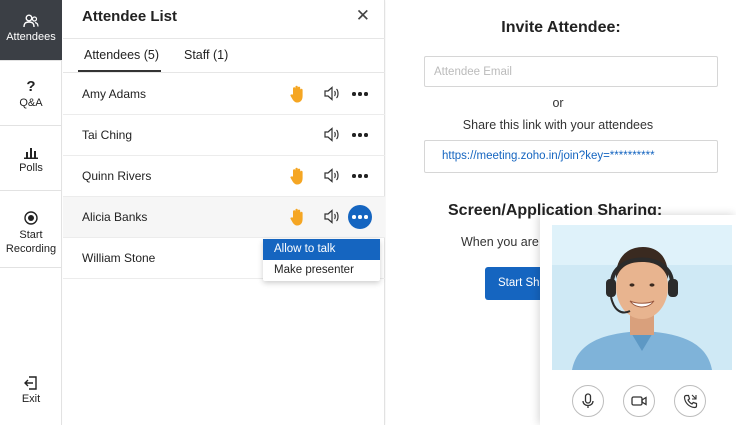 This screenshot has height=425, width=736. Describe the element at coordinates (31, 103) in the screenshot. I see `nav-qa-label: Q&A` at that location.